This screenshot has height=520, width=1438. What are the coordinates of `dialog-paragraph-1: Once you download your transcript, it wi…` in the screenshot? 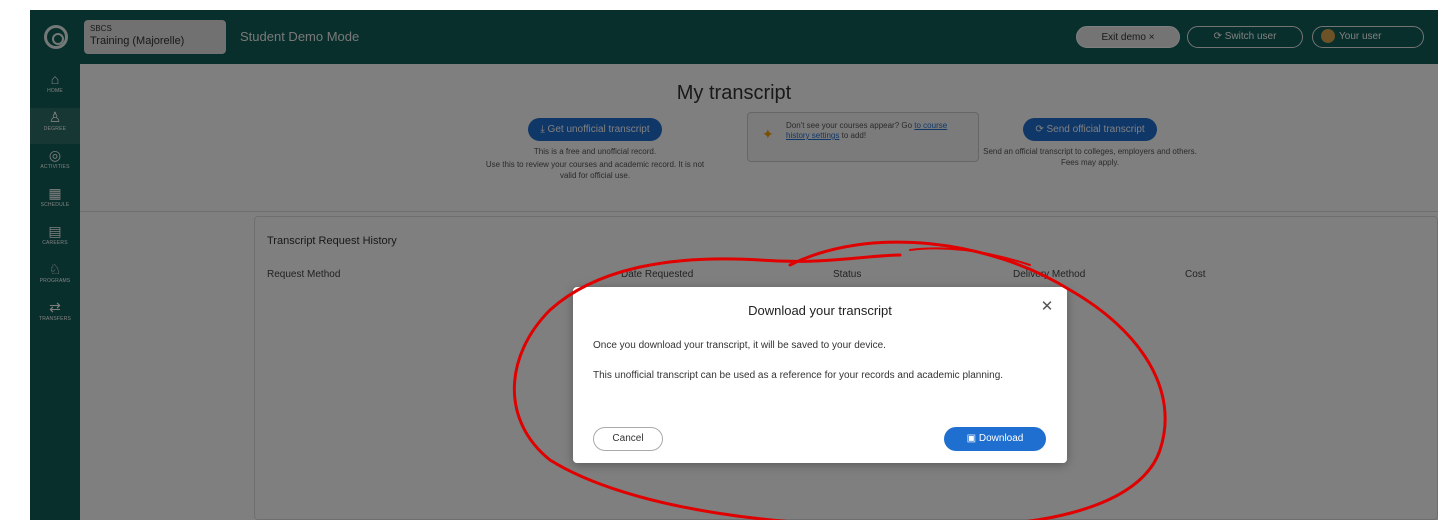 It's located at (739, 345).